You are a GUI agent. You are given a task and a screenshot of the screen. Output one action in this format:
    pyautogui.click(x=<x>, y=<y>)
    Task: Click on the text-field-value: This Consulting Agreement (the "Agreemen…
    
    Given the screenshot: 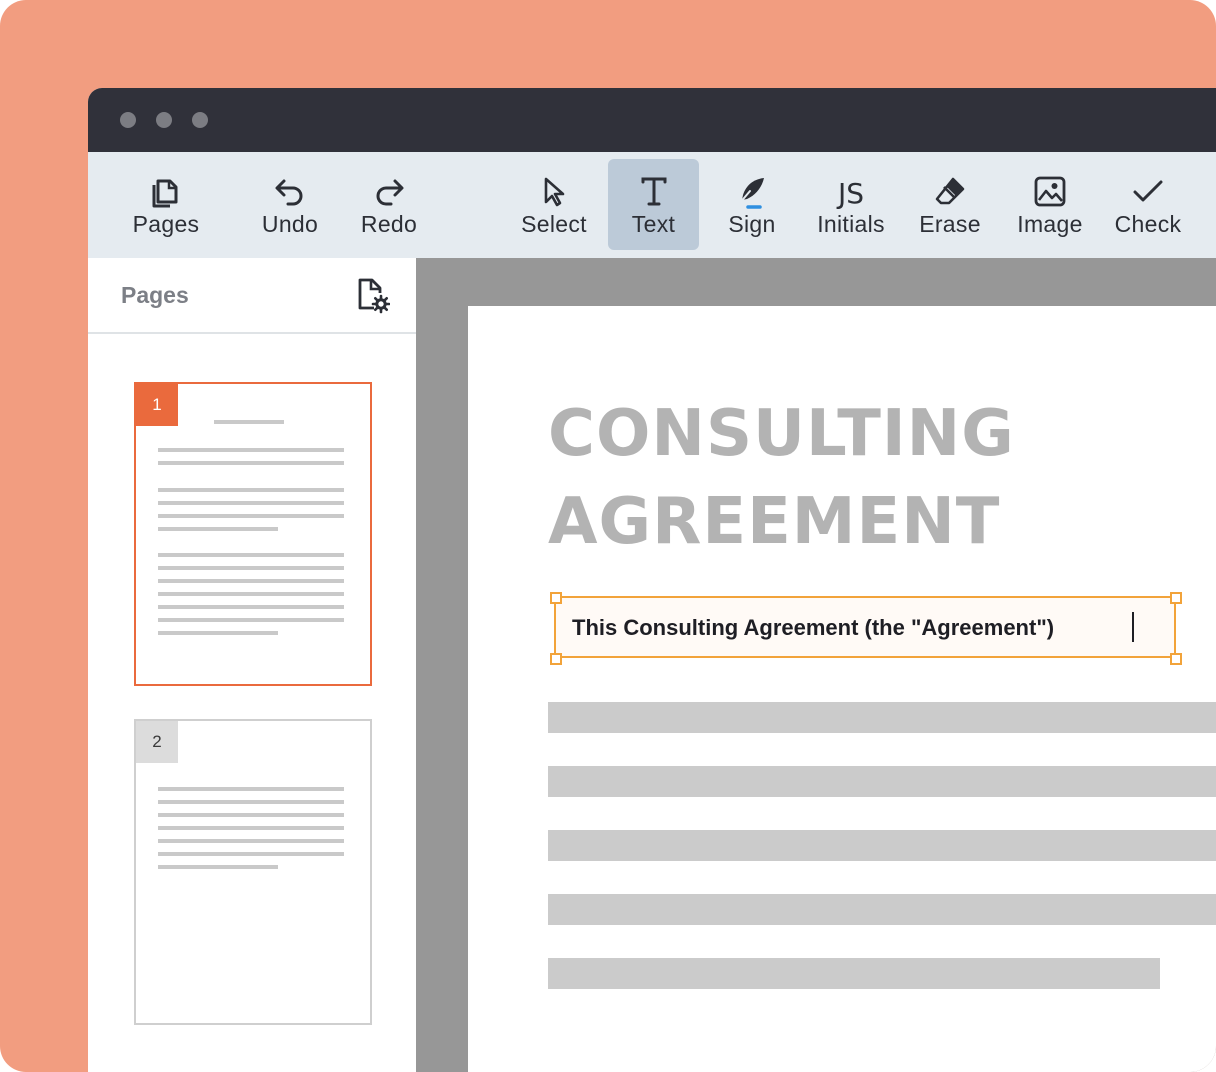 What is the action you would take?
    pyautogui.click(x=813, y=627)
    